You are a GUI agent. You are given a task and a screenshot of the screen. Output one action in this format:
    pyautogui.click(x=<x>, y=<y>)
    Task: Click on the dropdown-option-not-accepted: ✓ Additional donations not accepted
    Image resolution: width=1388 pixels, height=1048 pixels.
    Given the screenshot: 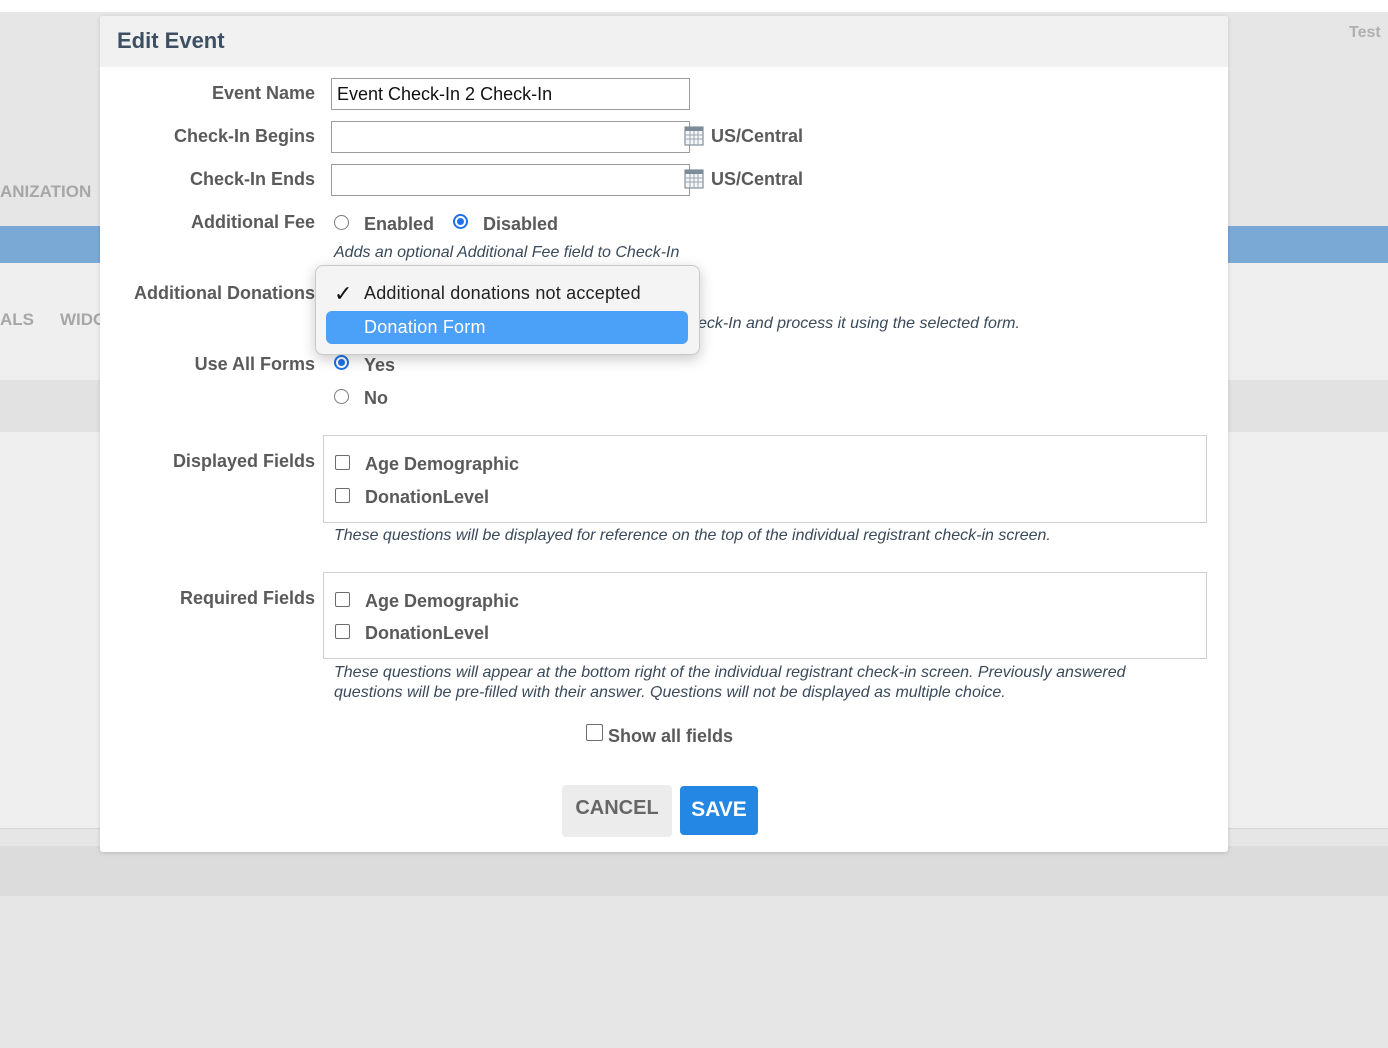 What is the action you would take?
    pyautogui.click(x=507, y=293)
    